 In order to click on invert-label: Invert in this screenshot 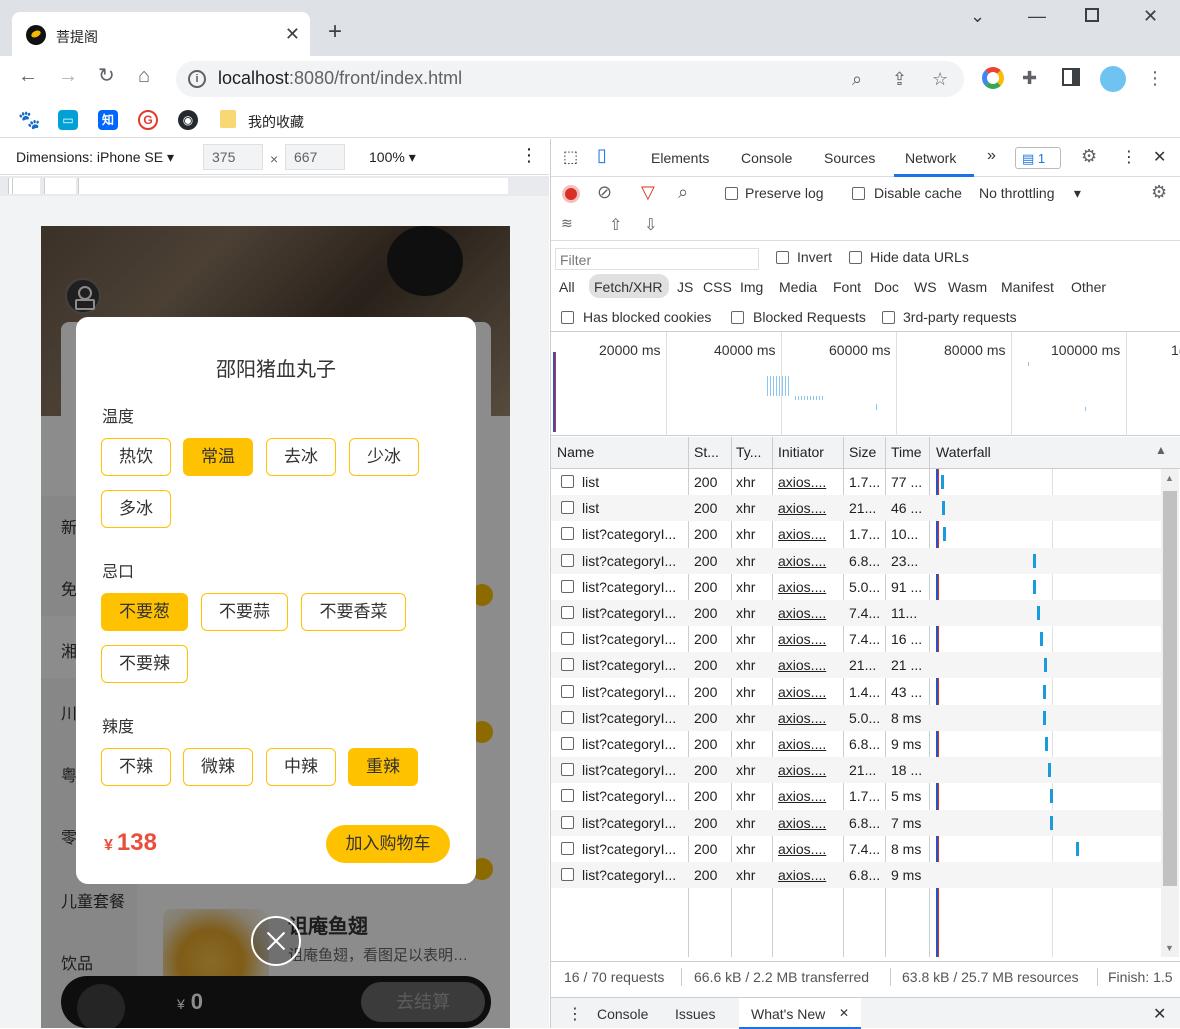, I will do `click(814, 257)`.